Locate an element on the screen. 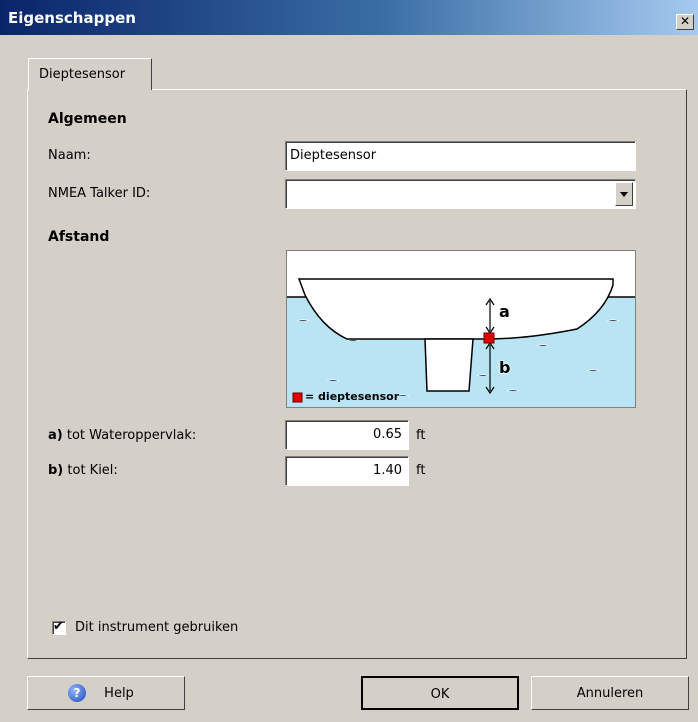  window-title: Eigenschappen is located at coordinates (72, 18).